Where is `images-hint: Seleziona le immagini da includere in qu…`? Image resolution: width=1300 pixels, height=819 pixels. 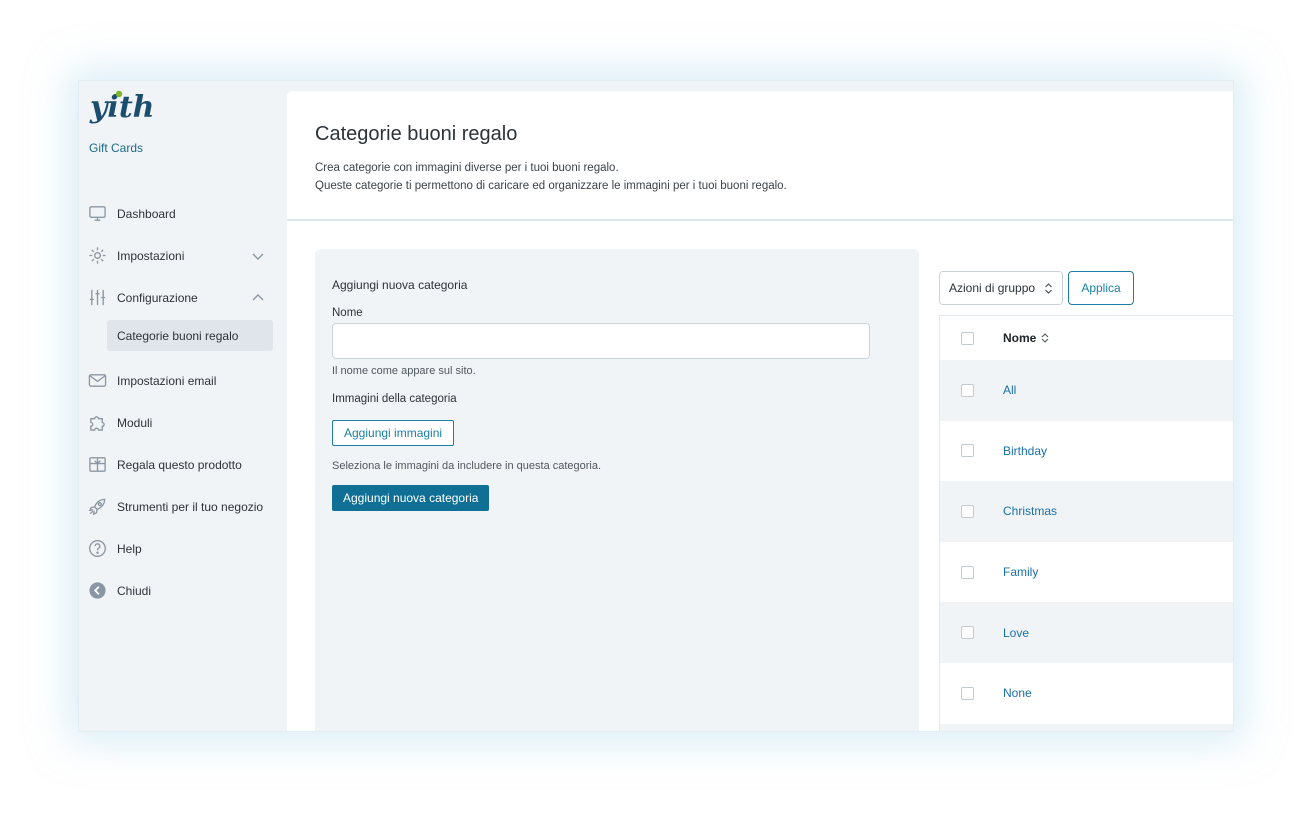
images-hint: Seleziona le immagini da includere in qu… is located at coordinates (467, 466).